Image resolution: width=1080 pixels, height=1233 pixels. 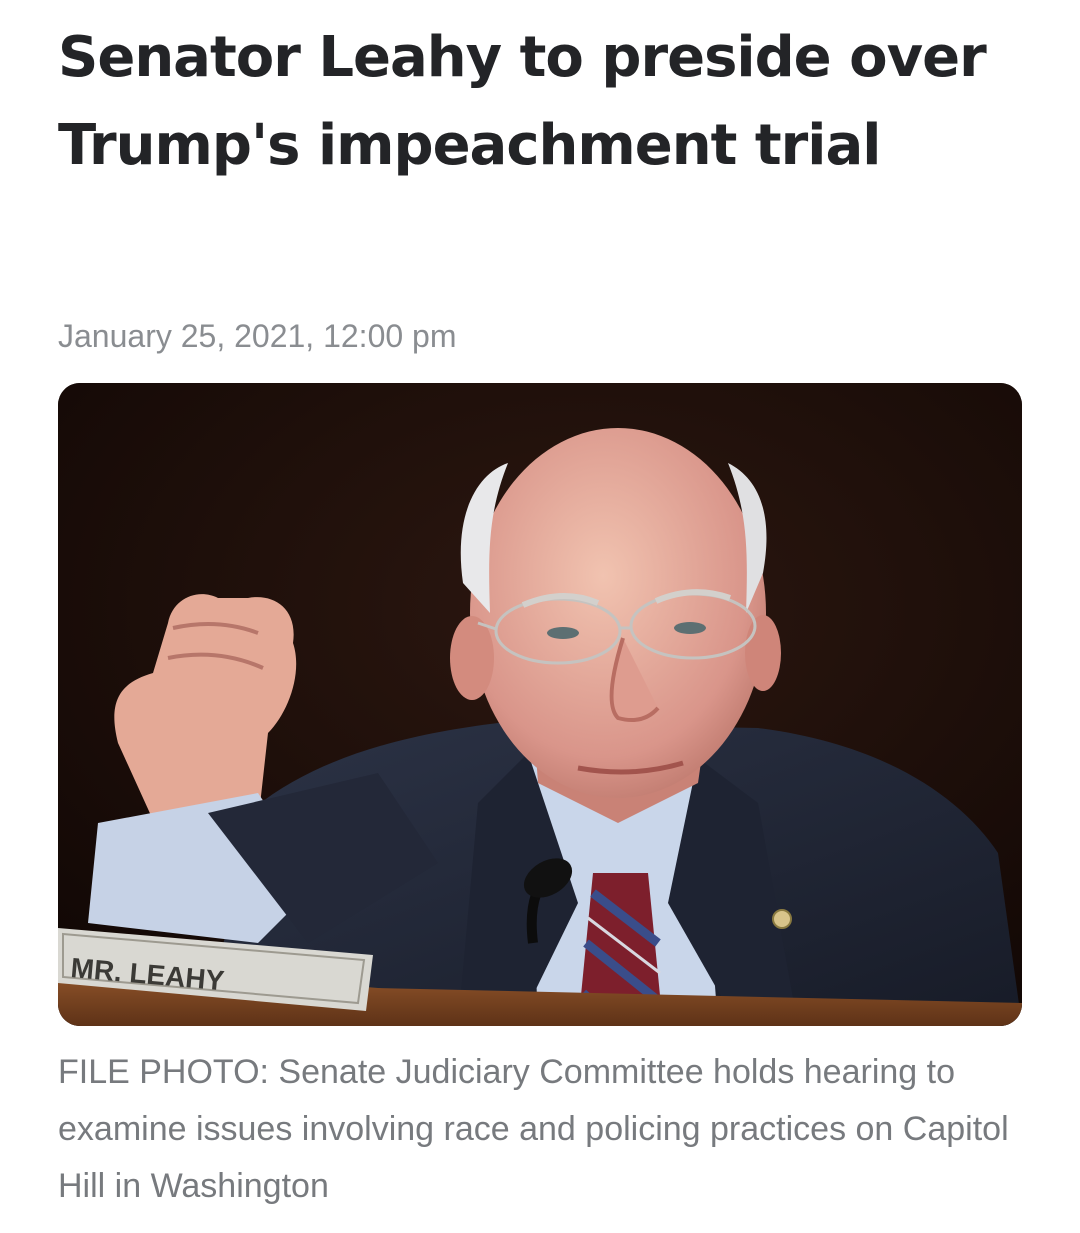 What do you see at coordinates (257, 336) in the screenshot?
I see `article-dateline: January 25, 2021, 12:00 pm` at bounding box center [257, 336].